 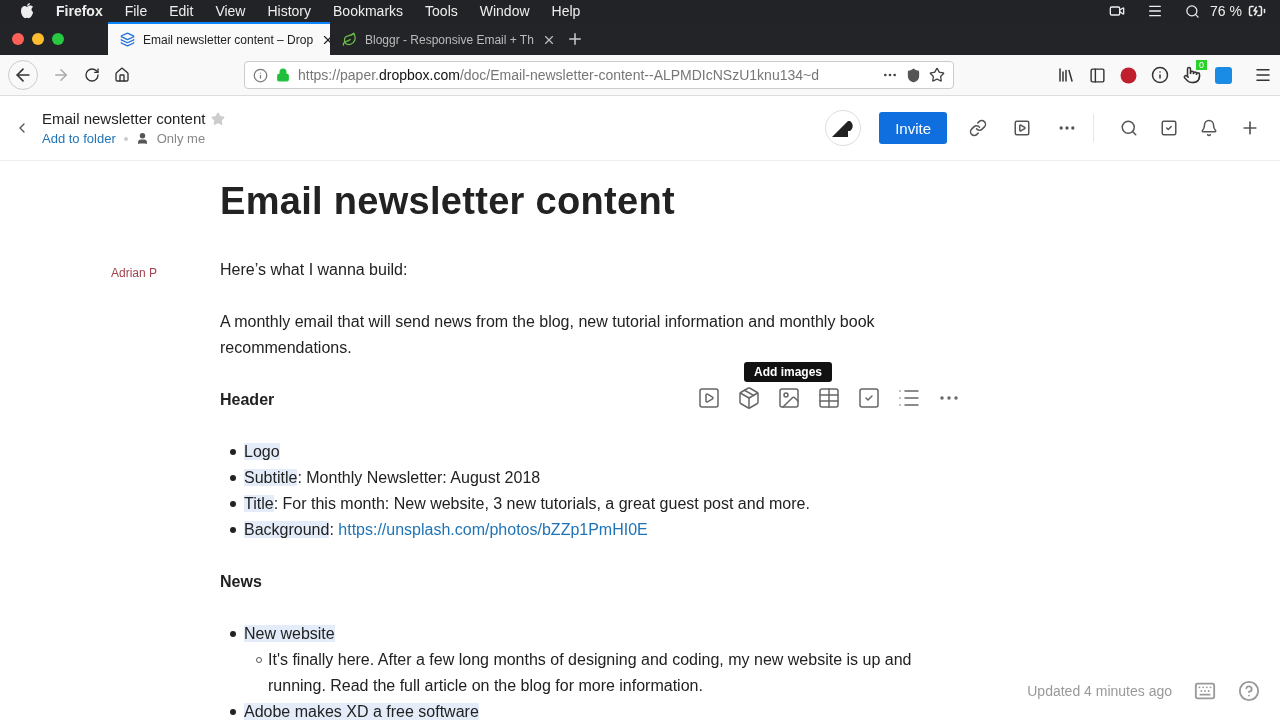 What do you see at coordinates (937, 75) in the screenshot?
I see `star-icon` at bounding box center [937, 75].